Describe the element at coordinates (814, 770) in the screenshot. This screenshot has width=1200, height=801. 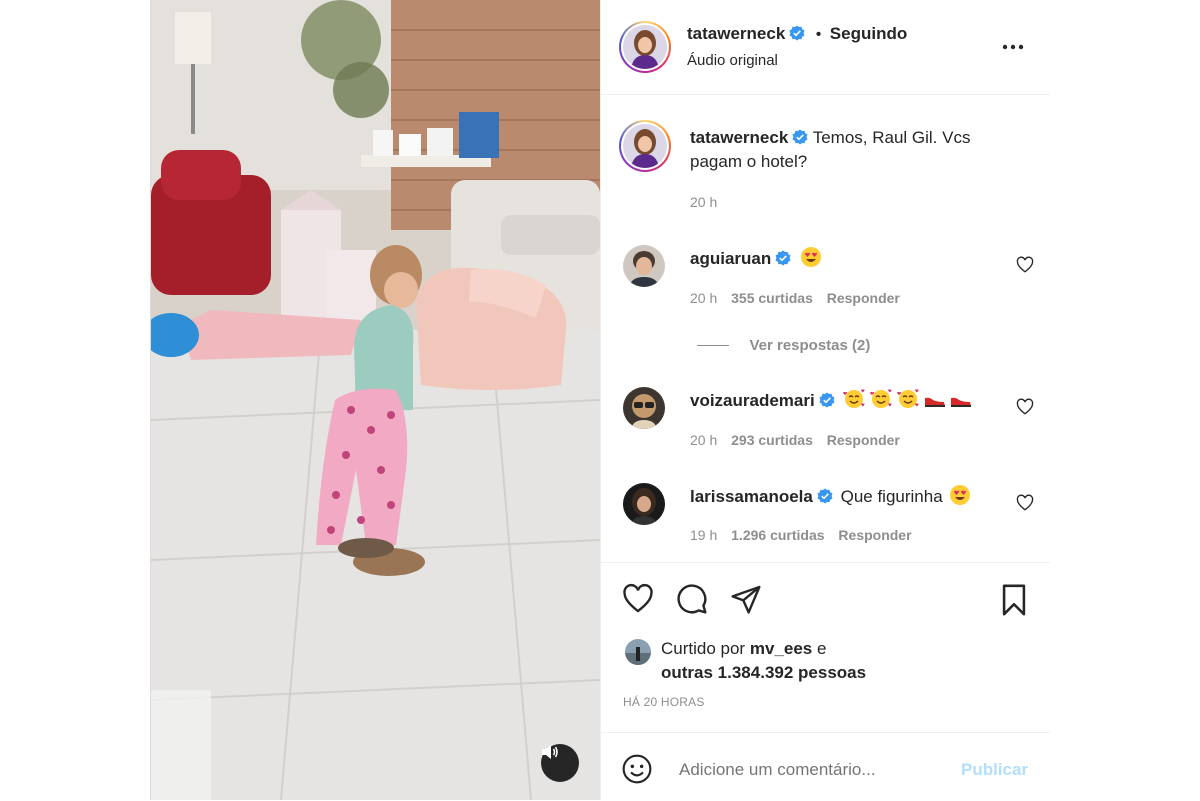
I see `comment-input` at that location.